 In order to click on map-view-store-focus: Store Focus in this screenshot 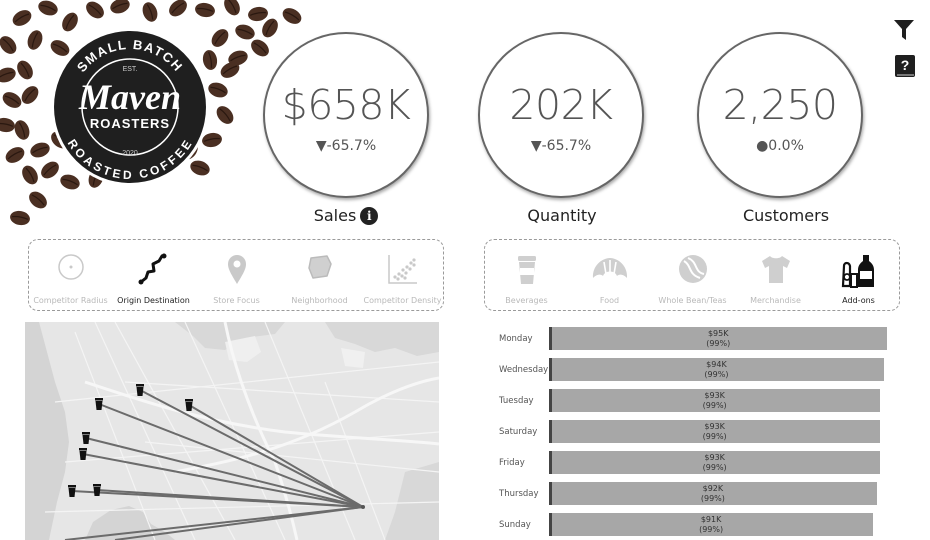, I will do `click(236, 276)`.